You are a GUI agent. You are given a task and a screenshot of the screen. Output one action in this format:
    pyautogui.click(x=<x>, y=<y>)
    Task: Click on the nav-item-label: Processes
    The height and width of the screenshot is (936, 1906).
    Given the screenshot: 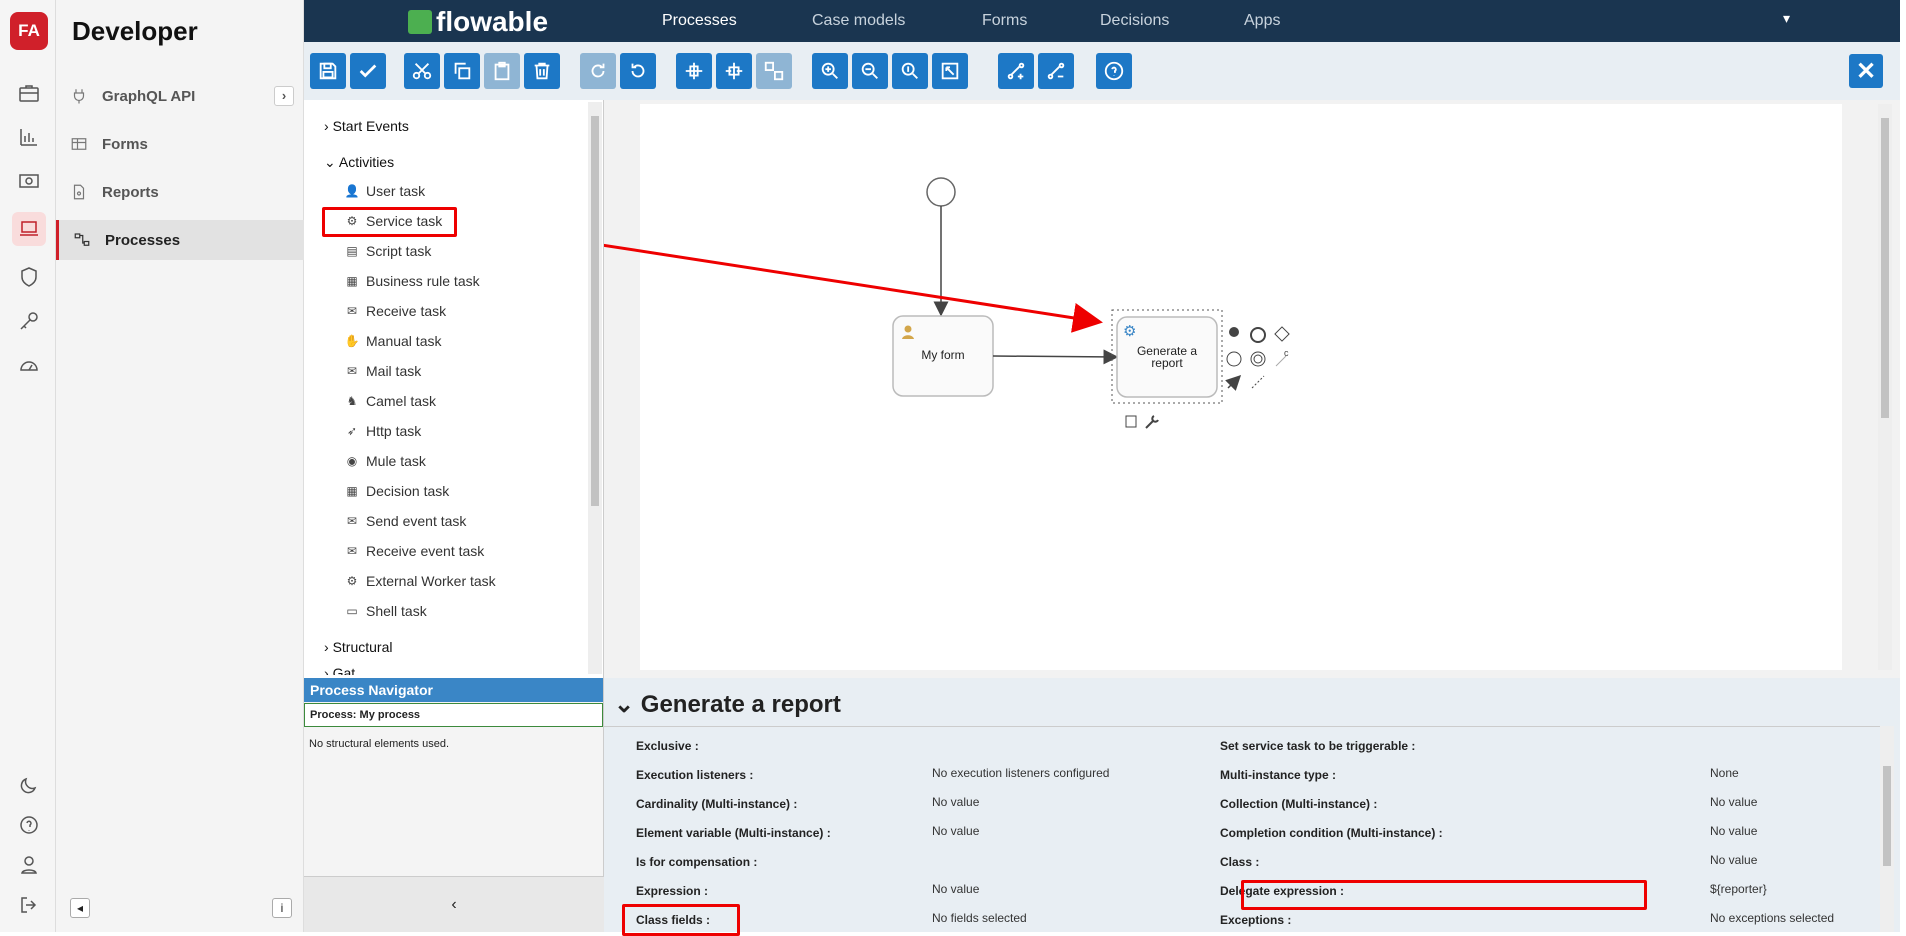 What is the action you would take?
    pyautogui.click(x=143, y=240)
    